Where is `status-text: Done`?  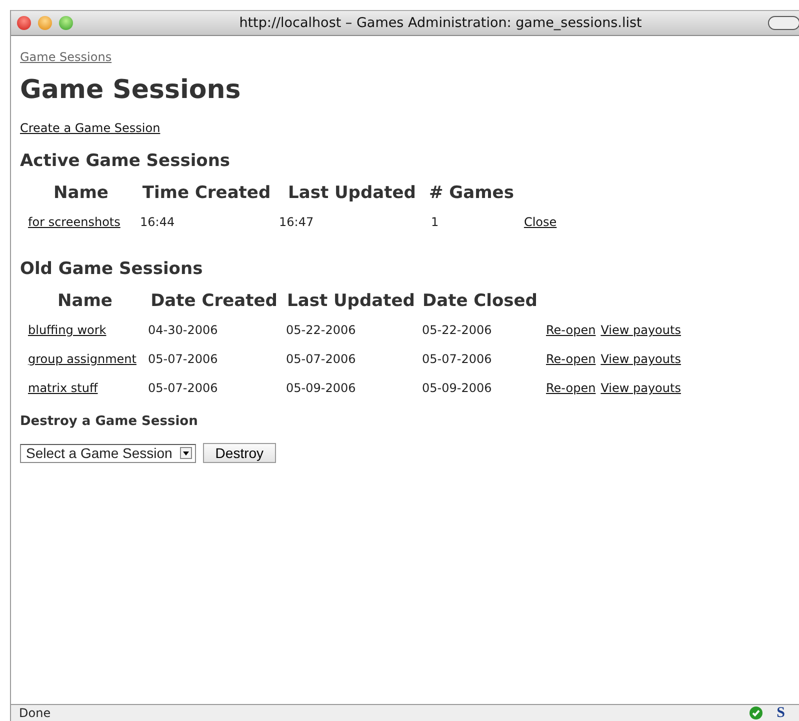
status-text: Done is located at coordinates (35, 713).